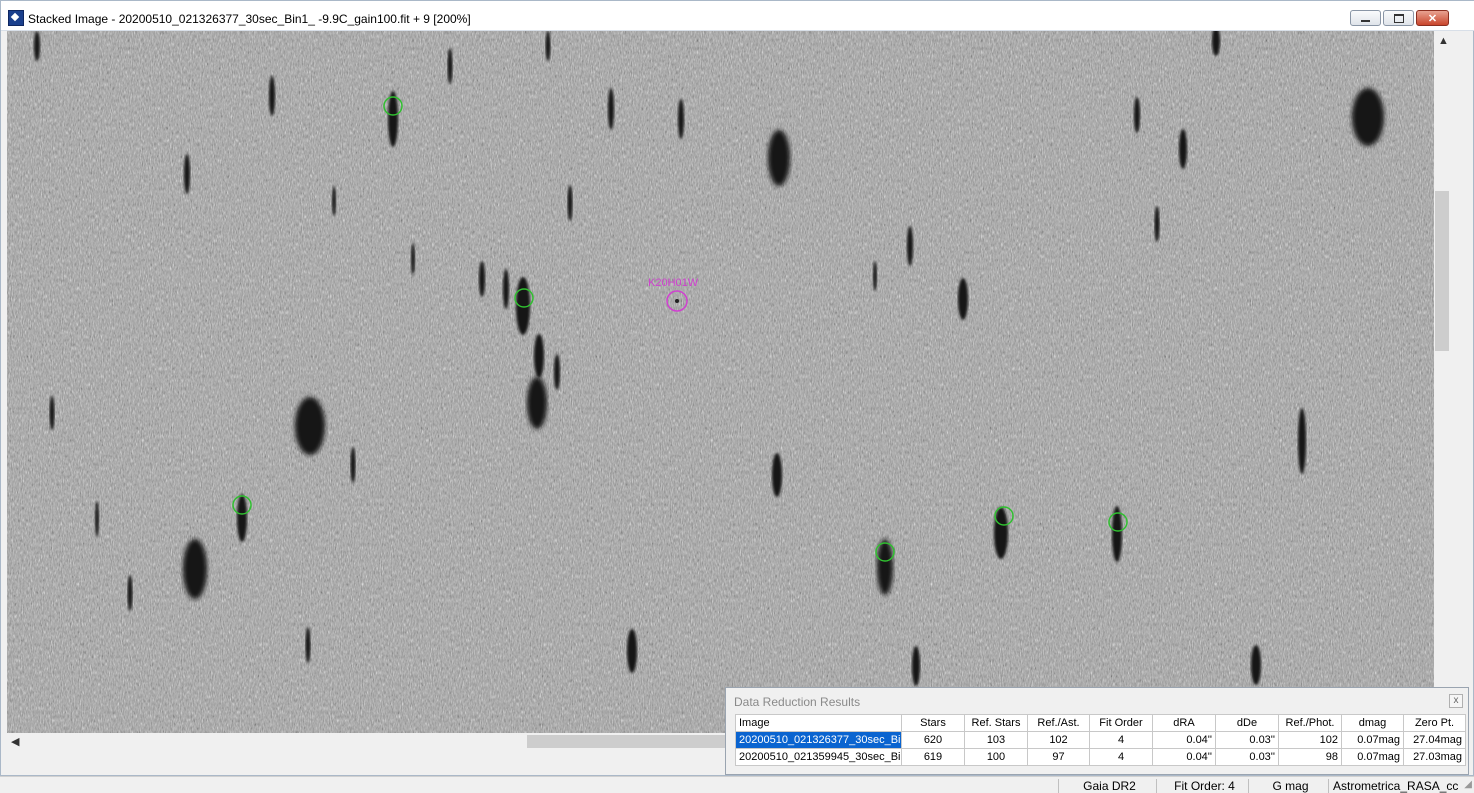 The image size is (1474, 793). I want to click on panel-close-icon: x, so click(1456, 701).